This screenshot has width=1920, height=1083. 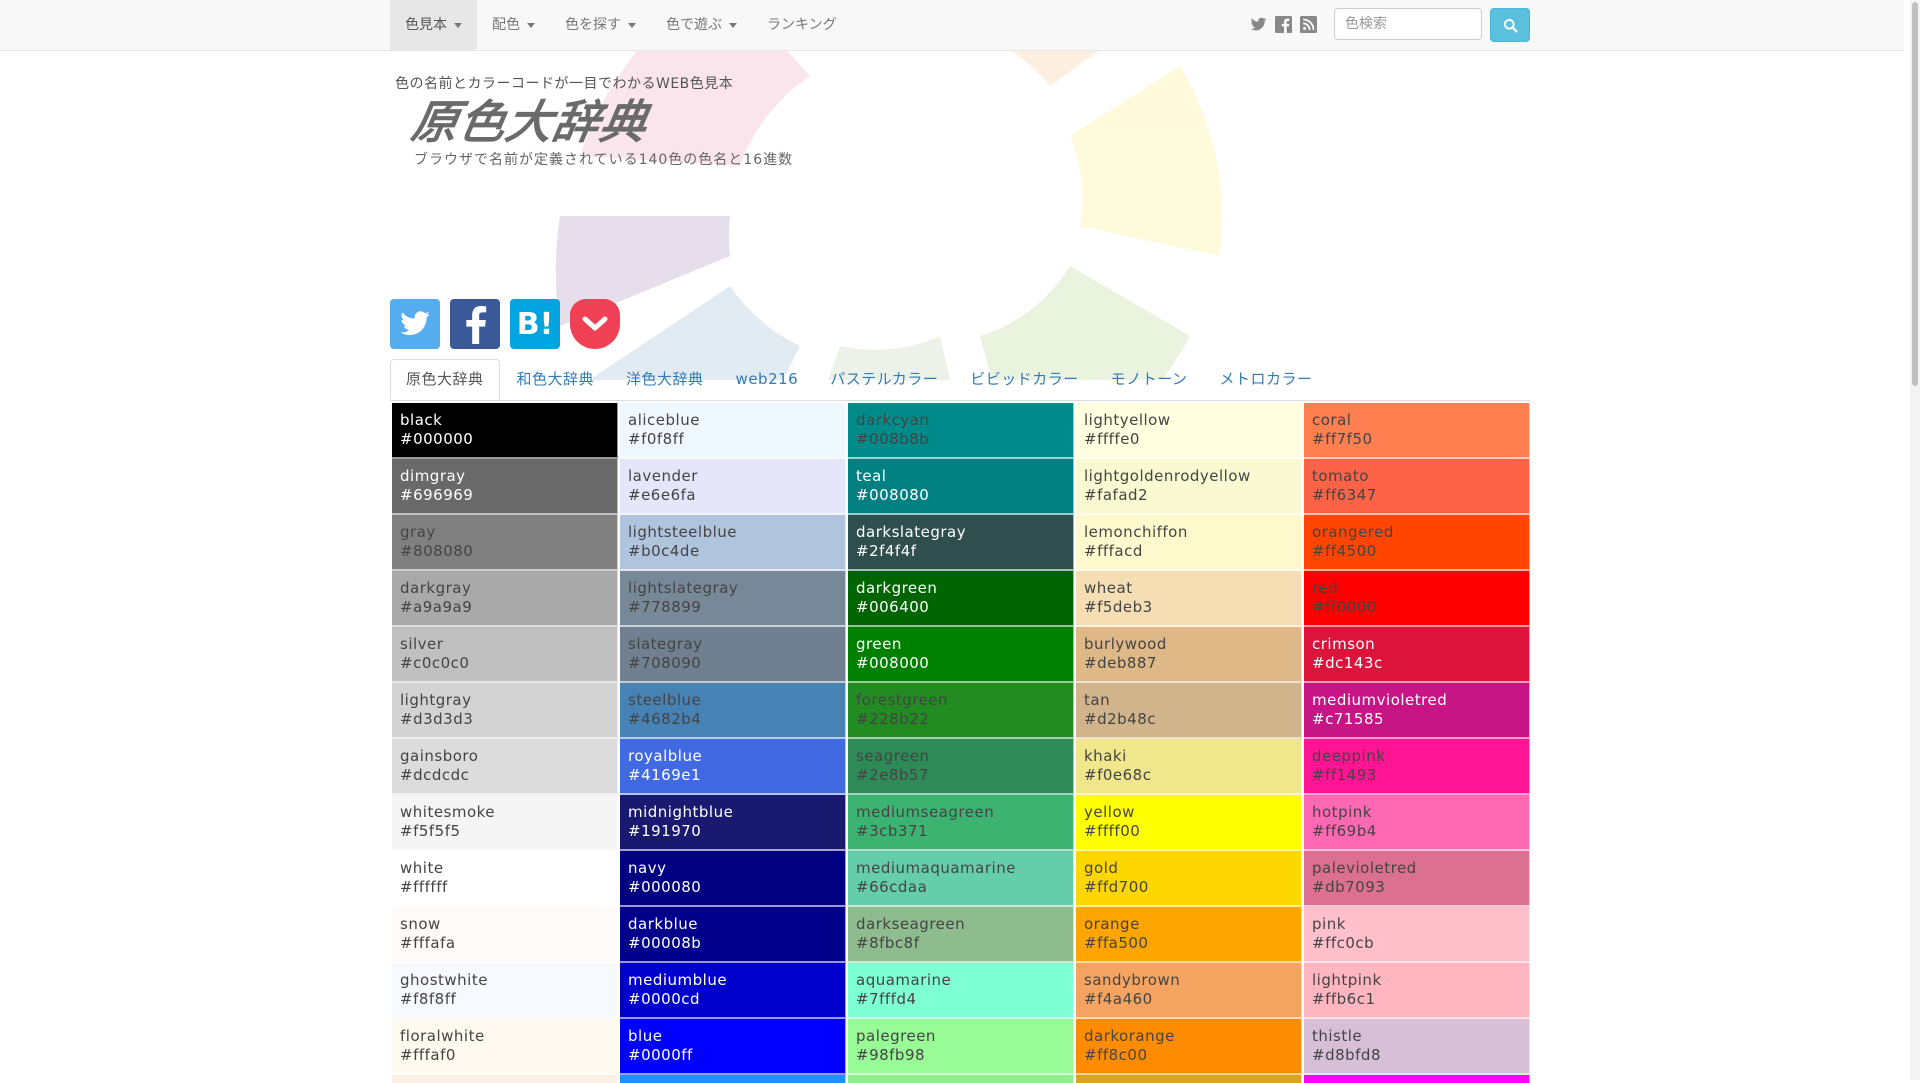 What do you see at coordinates (961, 991) in the screenshot?
I see `color-swatch-aquamarine: aquamarine #7fffd4` at bounding box center [961, 991].